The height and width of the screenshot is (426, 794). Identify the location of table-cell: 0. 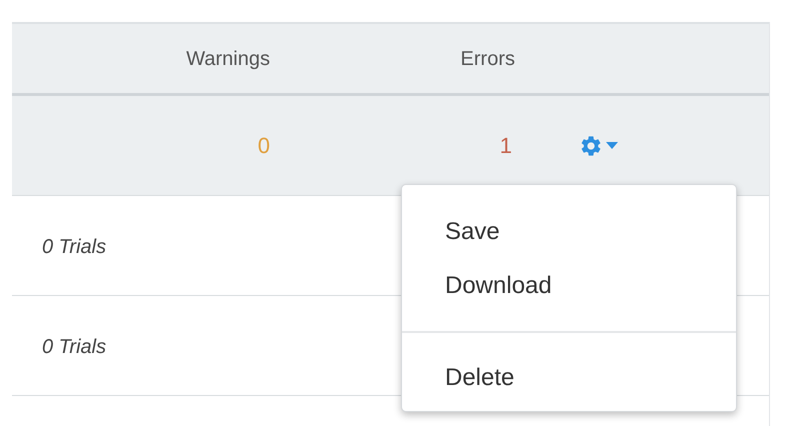
(264, 145).